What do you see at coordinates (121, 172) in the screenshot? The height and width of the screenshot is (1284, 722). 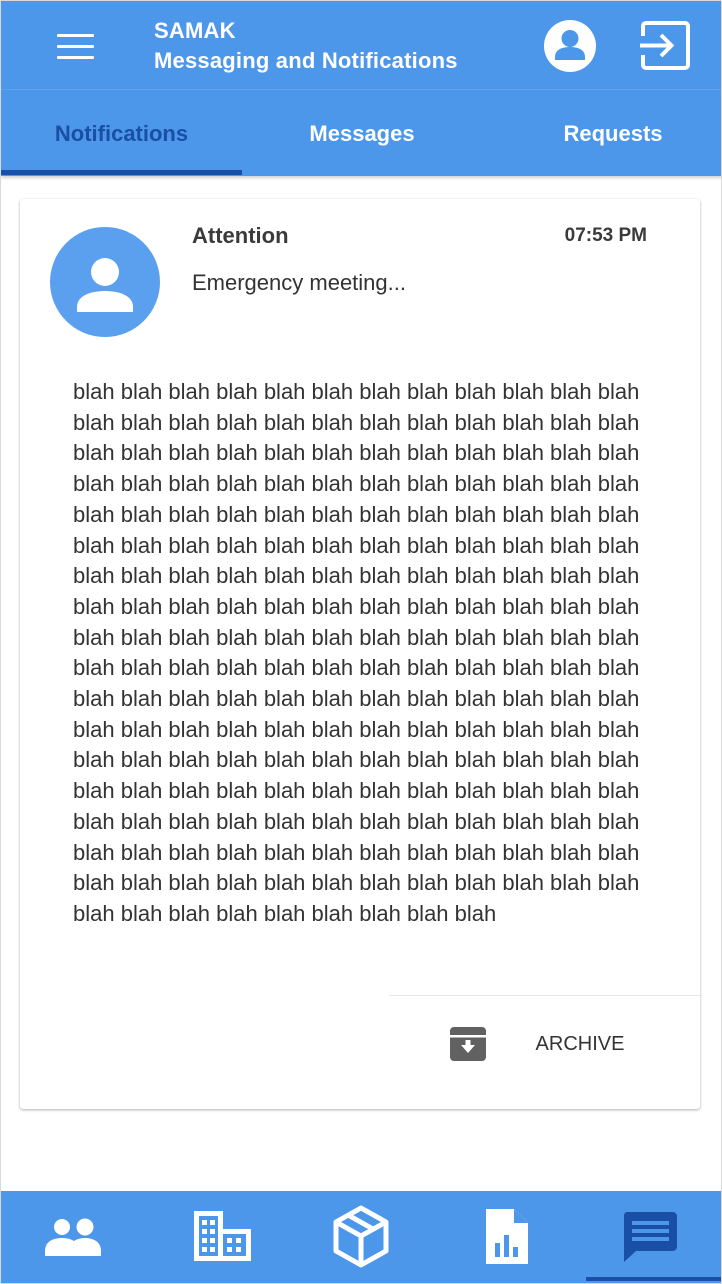 I see `active-tab-indicator` at bounding box center [121, 172].